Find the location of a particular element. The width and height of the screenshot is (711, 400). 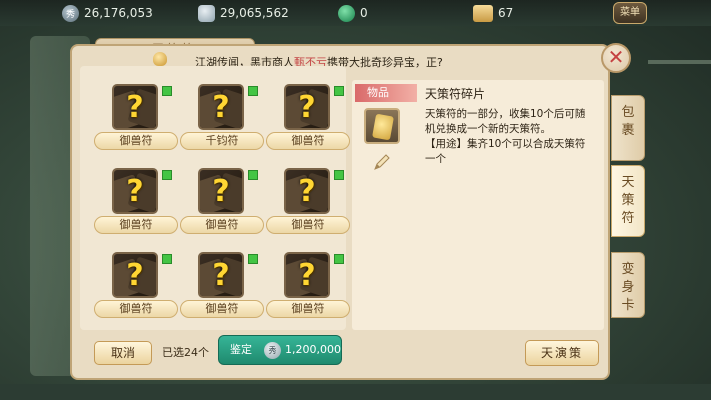

green-token-amount: 0 is located at coordinates (364, 13).